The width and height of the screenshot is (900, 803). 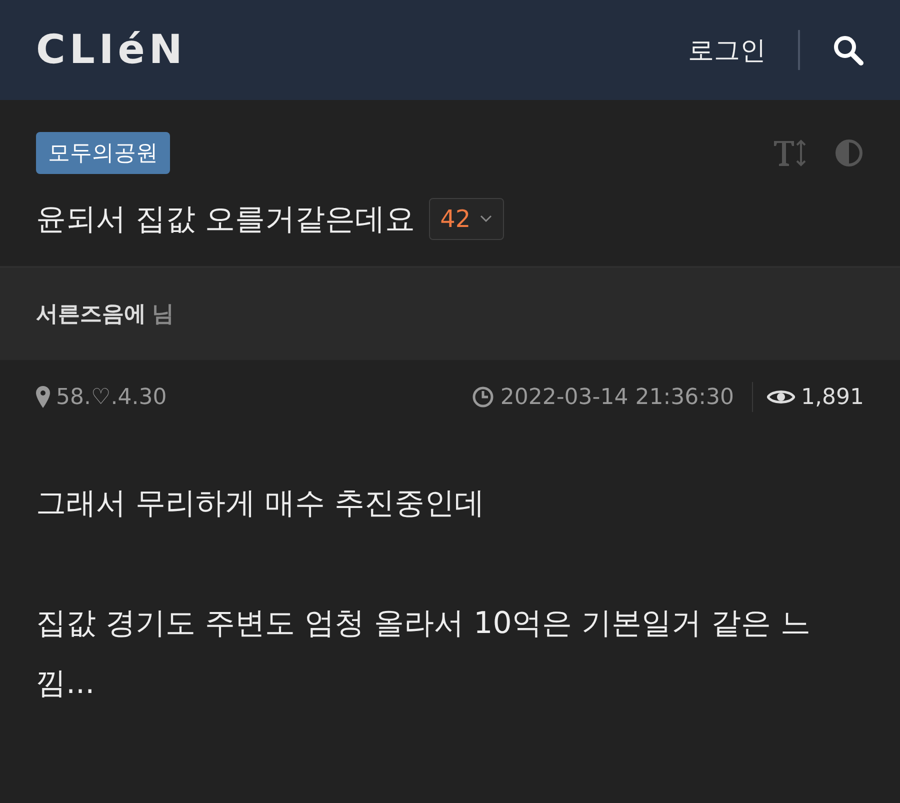 I want to click on view-count: 1,891, so click(x=832, y=397).